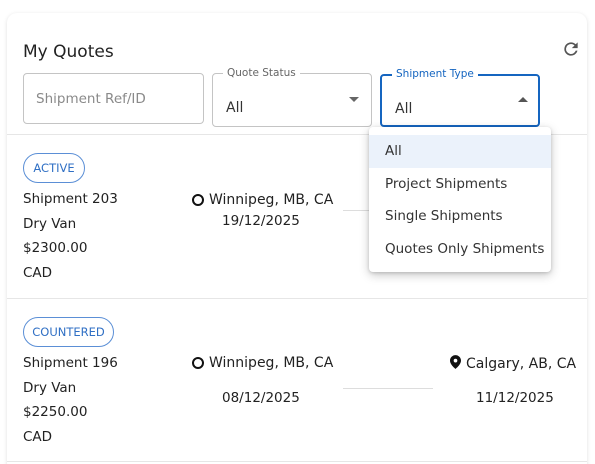  I want to click on map-pin-icon, so click(455, 364).